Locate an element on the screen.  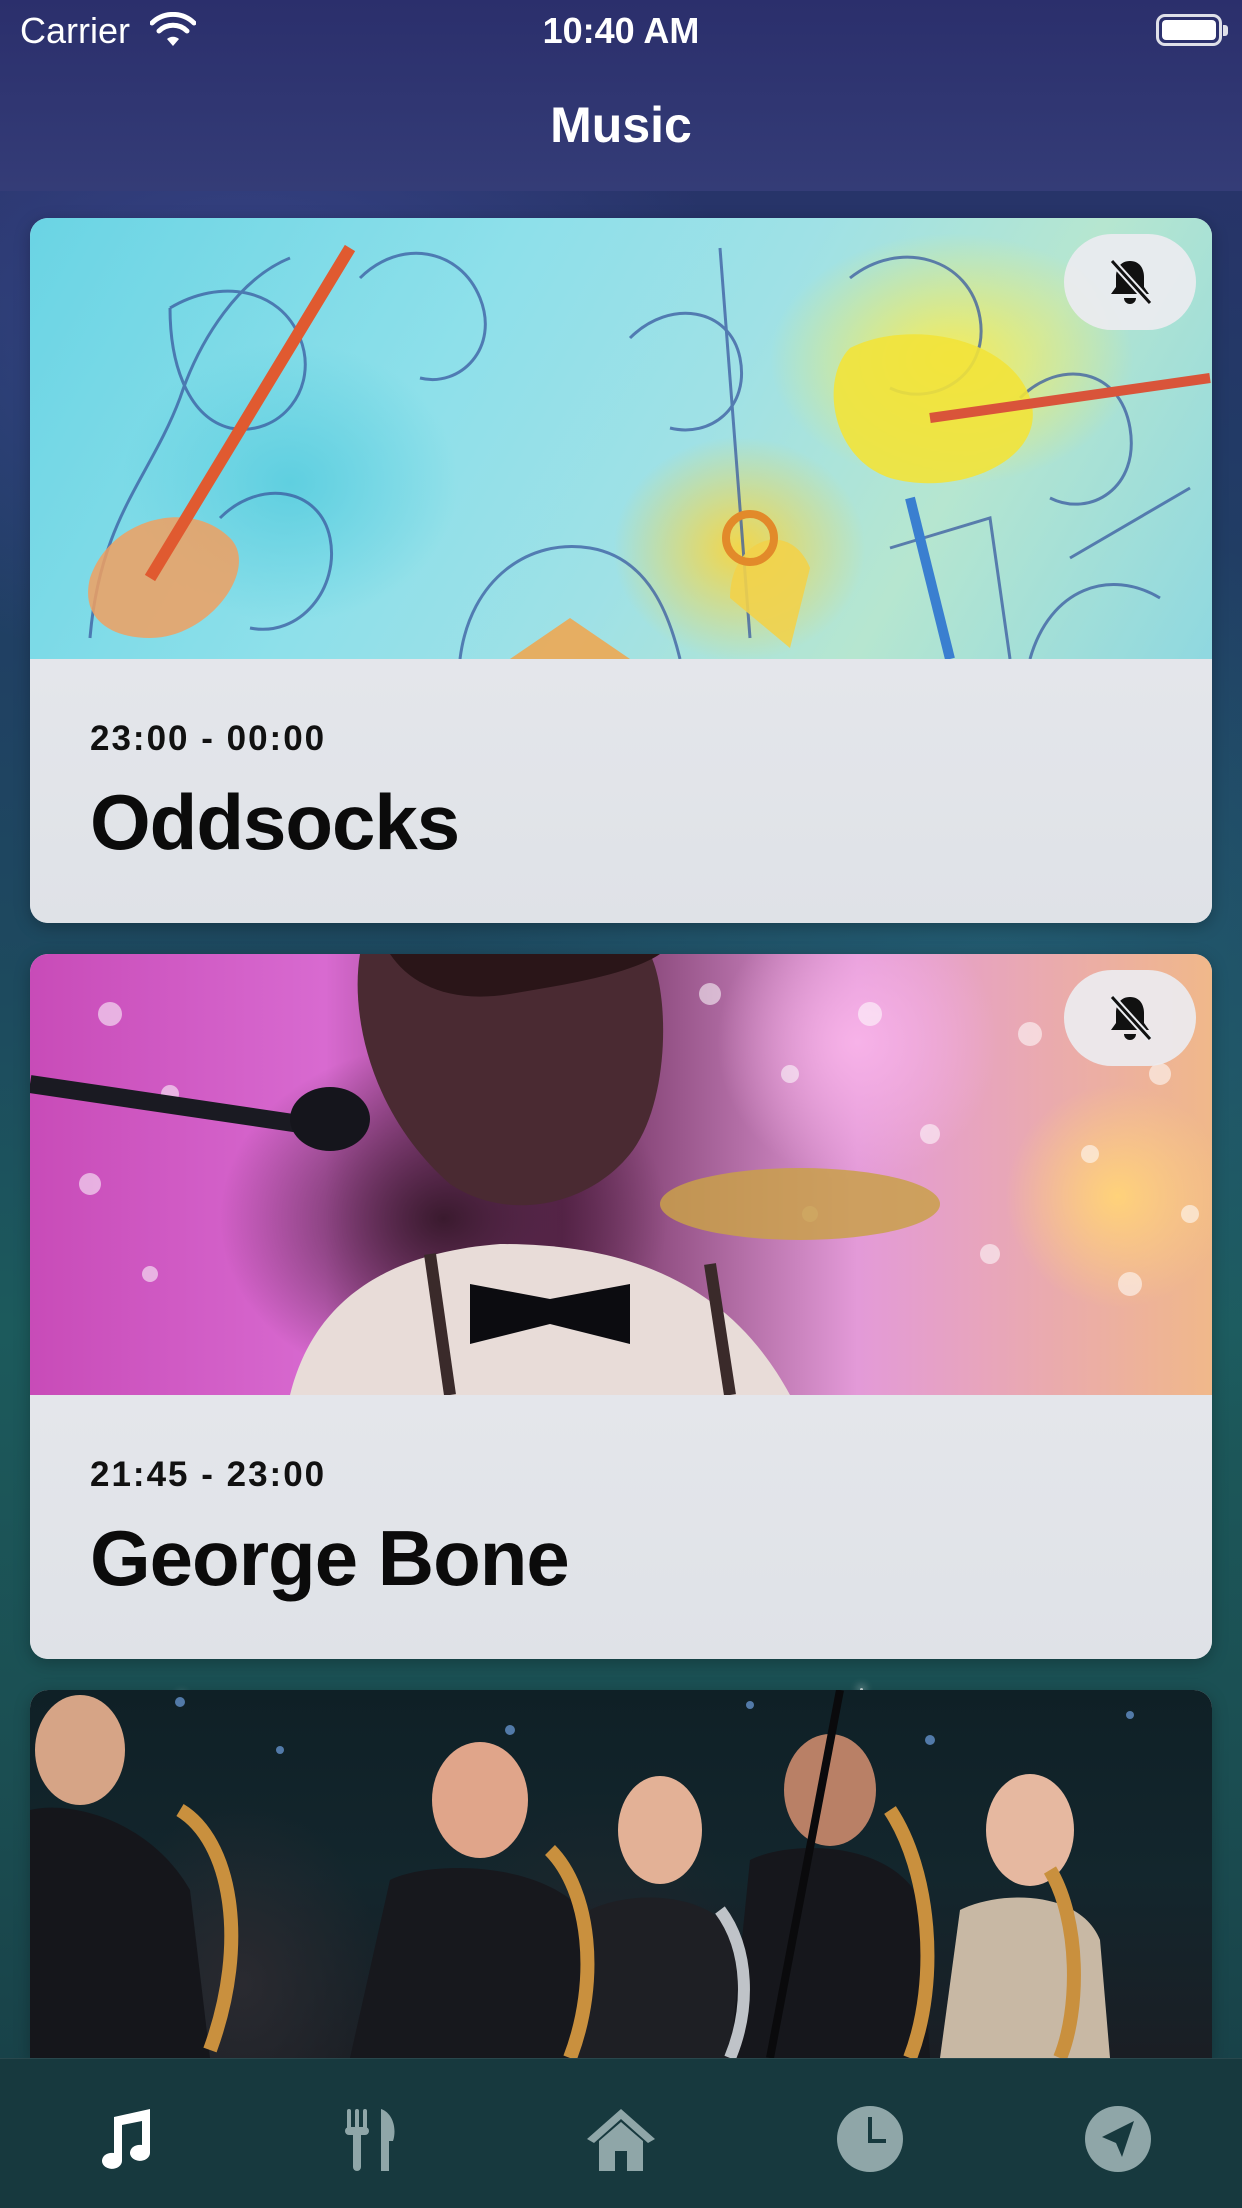
status-bar: Carrier 10:40 AM is located at coordinates (621, 31).